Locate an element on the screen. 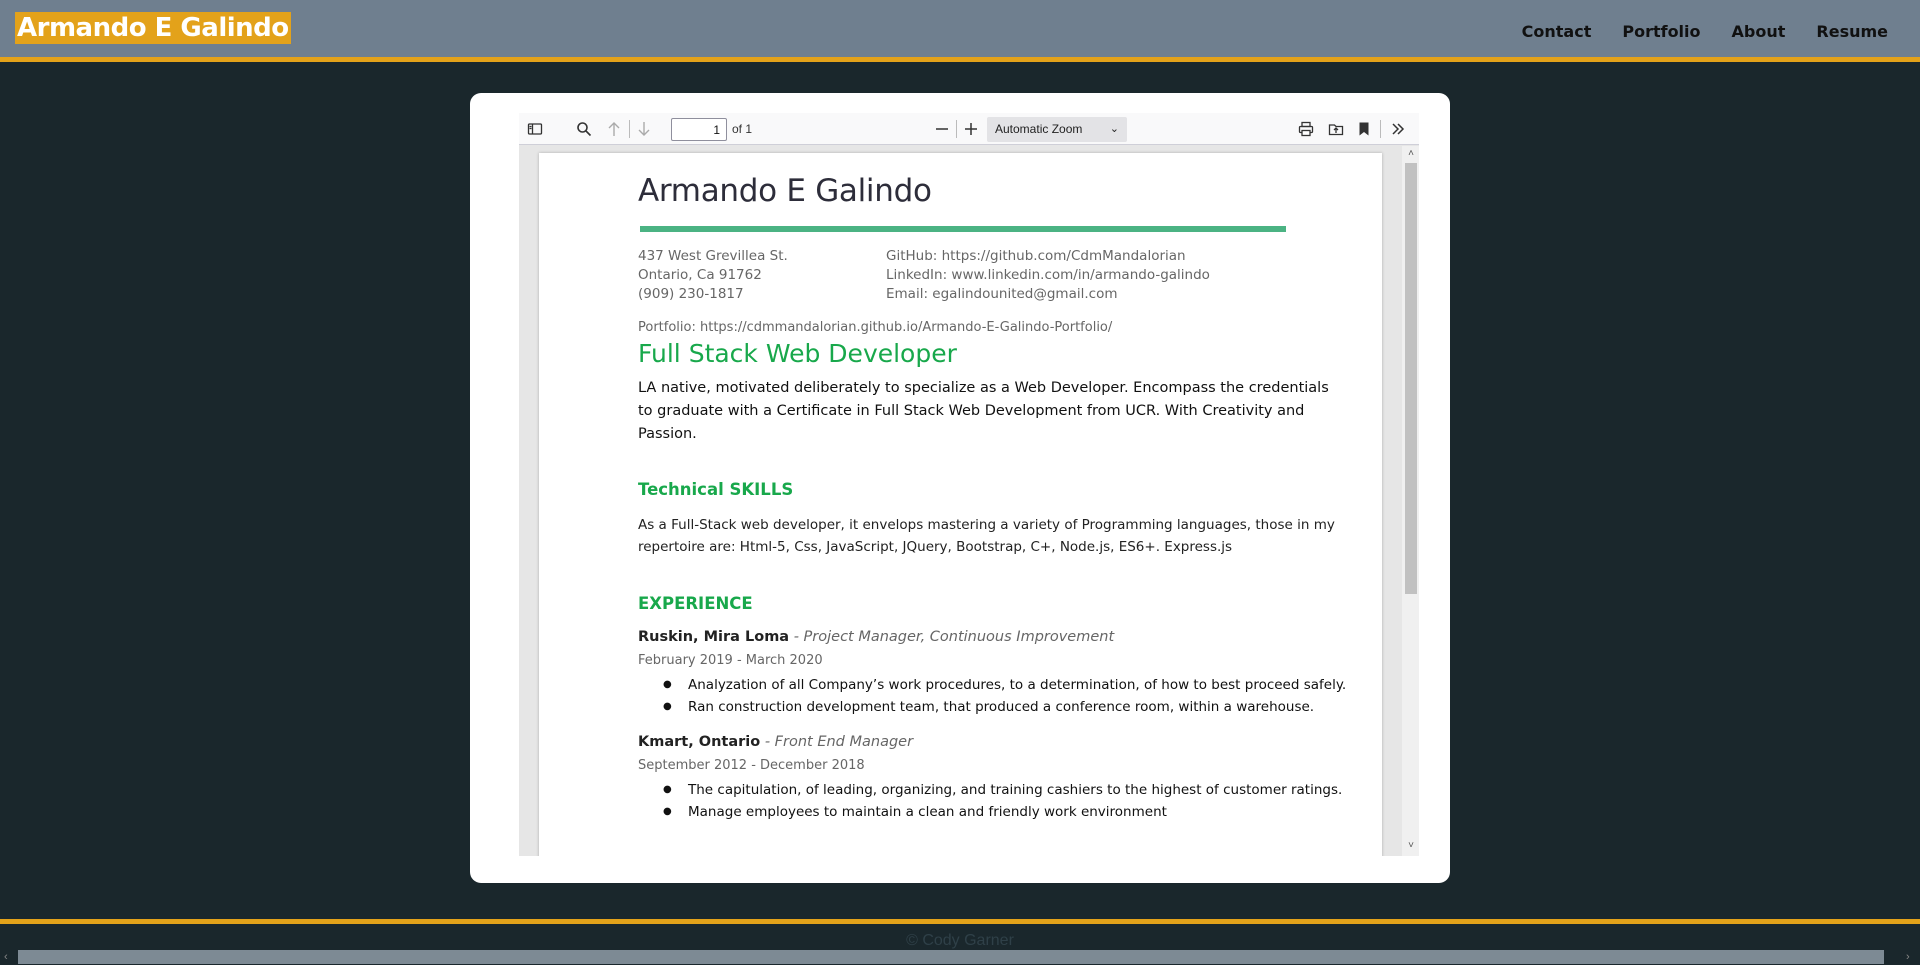 Image resolution: width=1920 pixels, height=965 pixels. minus-icon is located at coordinates (942, 129).